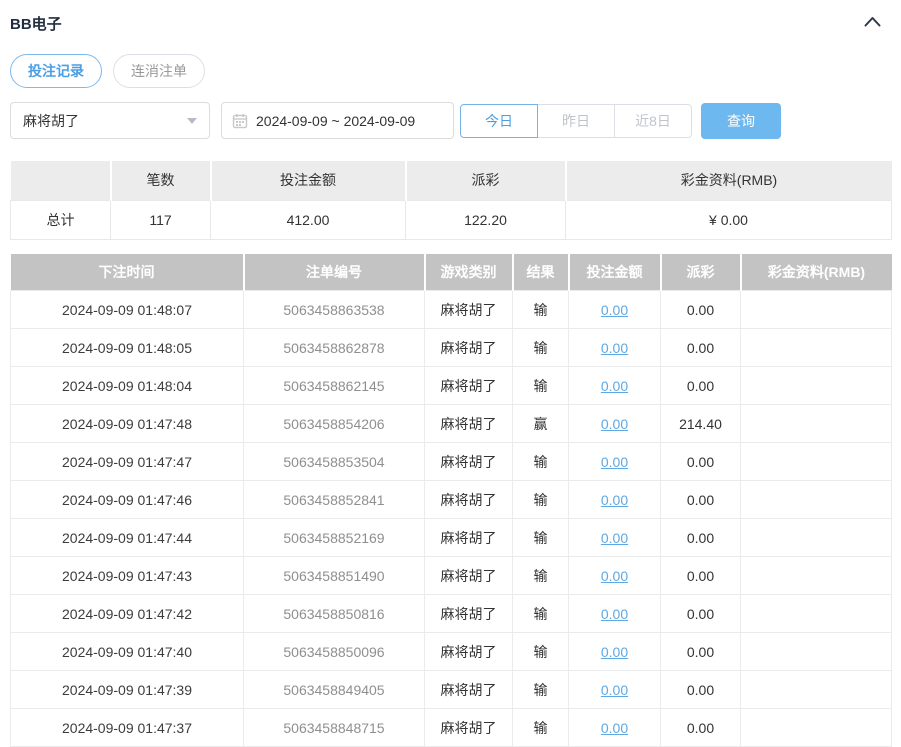 Image resolution: width=901 pixels, height=747 pixels. What do you see at coordinates (741, 121) in the screenshot?
I see `query-button: 查询` at bounding box center [741, 121].